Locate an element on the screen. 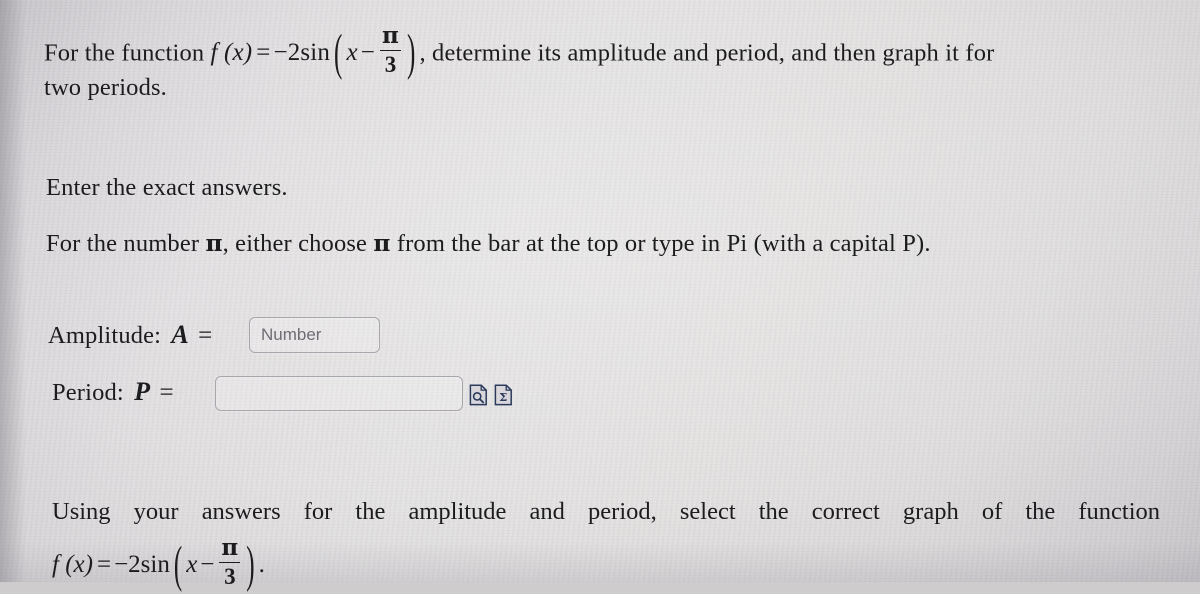 This screenshot has width=1200, height=594. period-symbol: P is located at coordinates (142, 391).